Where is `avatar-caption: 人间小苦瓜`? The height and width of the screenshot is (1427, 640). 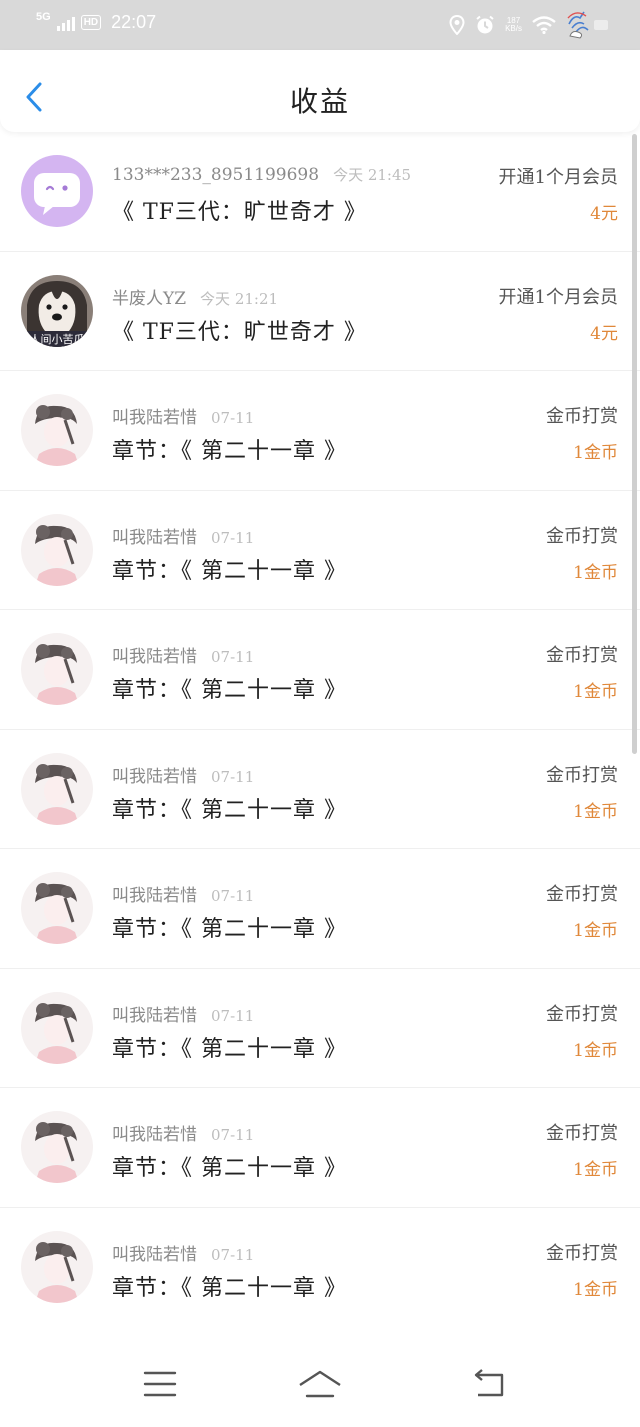 avatar-caption: 人间小苦瓜 is located at coordinates (57, 339).